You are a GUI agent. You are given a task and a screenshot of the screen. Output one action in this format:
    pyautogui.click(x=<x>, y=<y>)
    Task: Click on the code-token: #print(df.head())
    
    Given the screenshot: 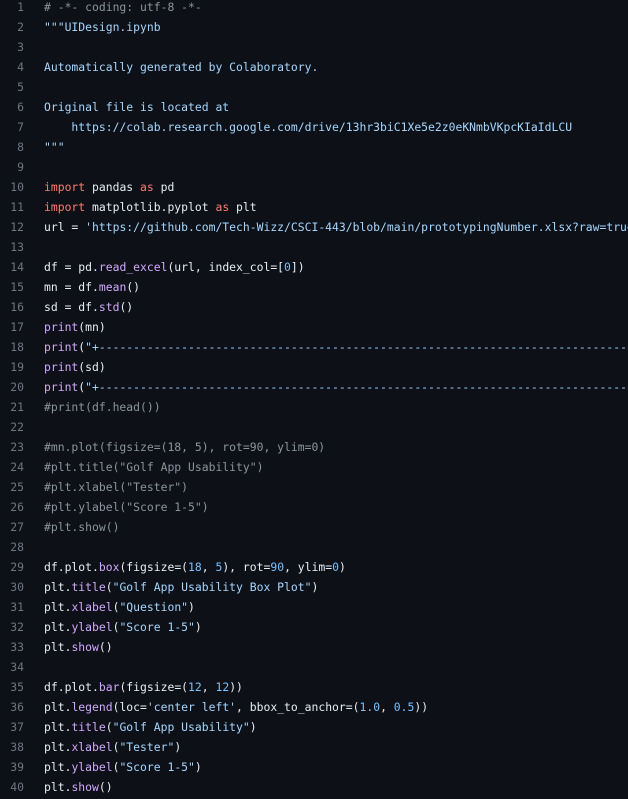 What is the action you would take?
    pyautogui.click(x=102, y=407)
    